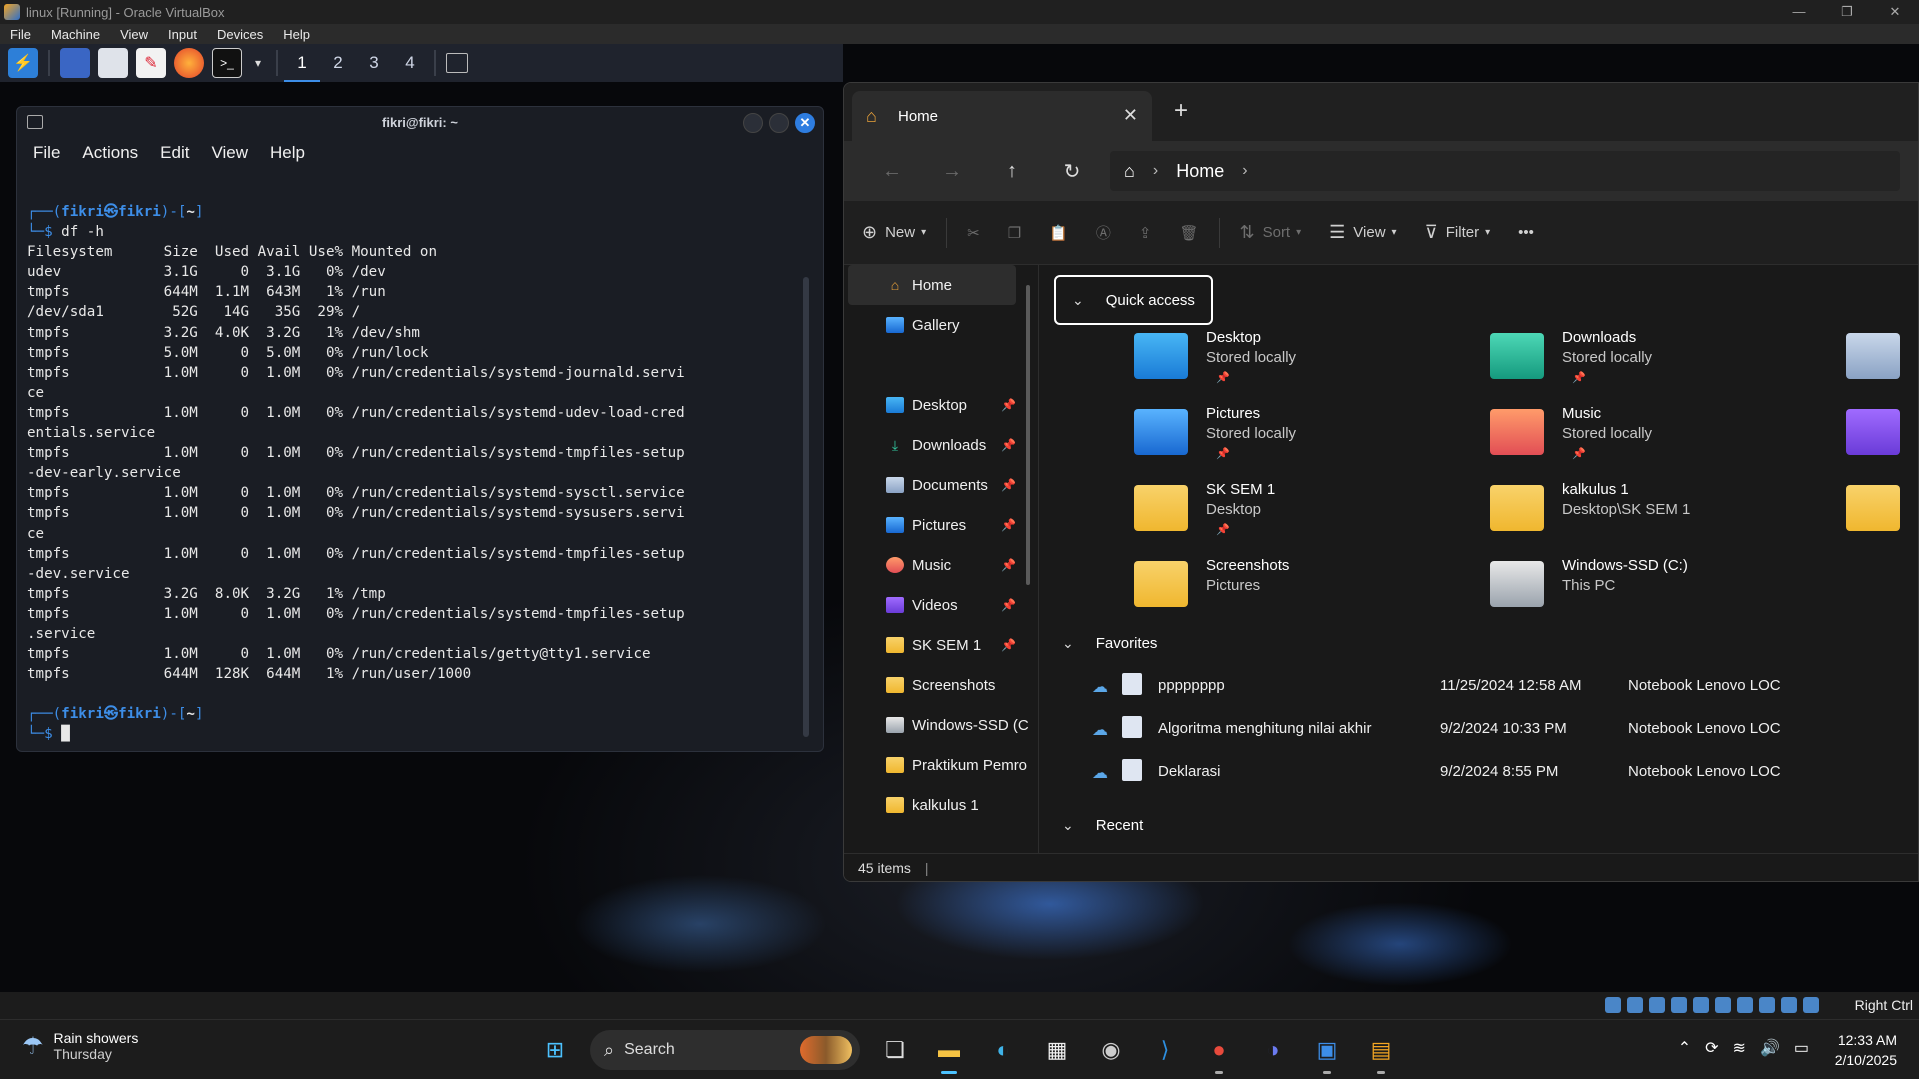 Image resolution: width=1919 pixels, height=1079 pixels. What do you see at coordinates (1145, 233) in the screenshot?
I see `share-icon: ⇪` at bounding box center [1145, 233].